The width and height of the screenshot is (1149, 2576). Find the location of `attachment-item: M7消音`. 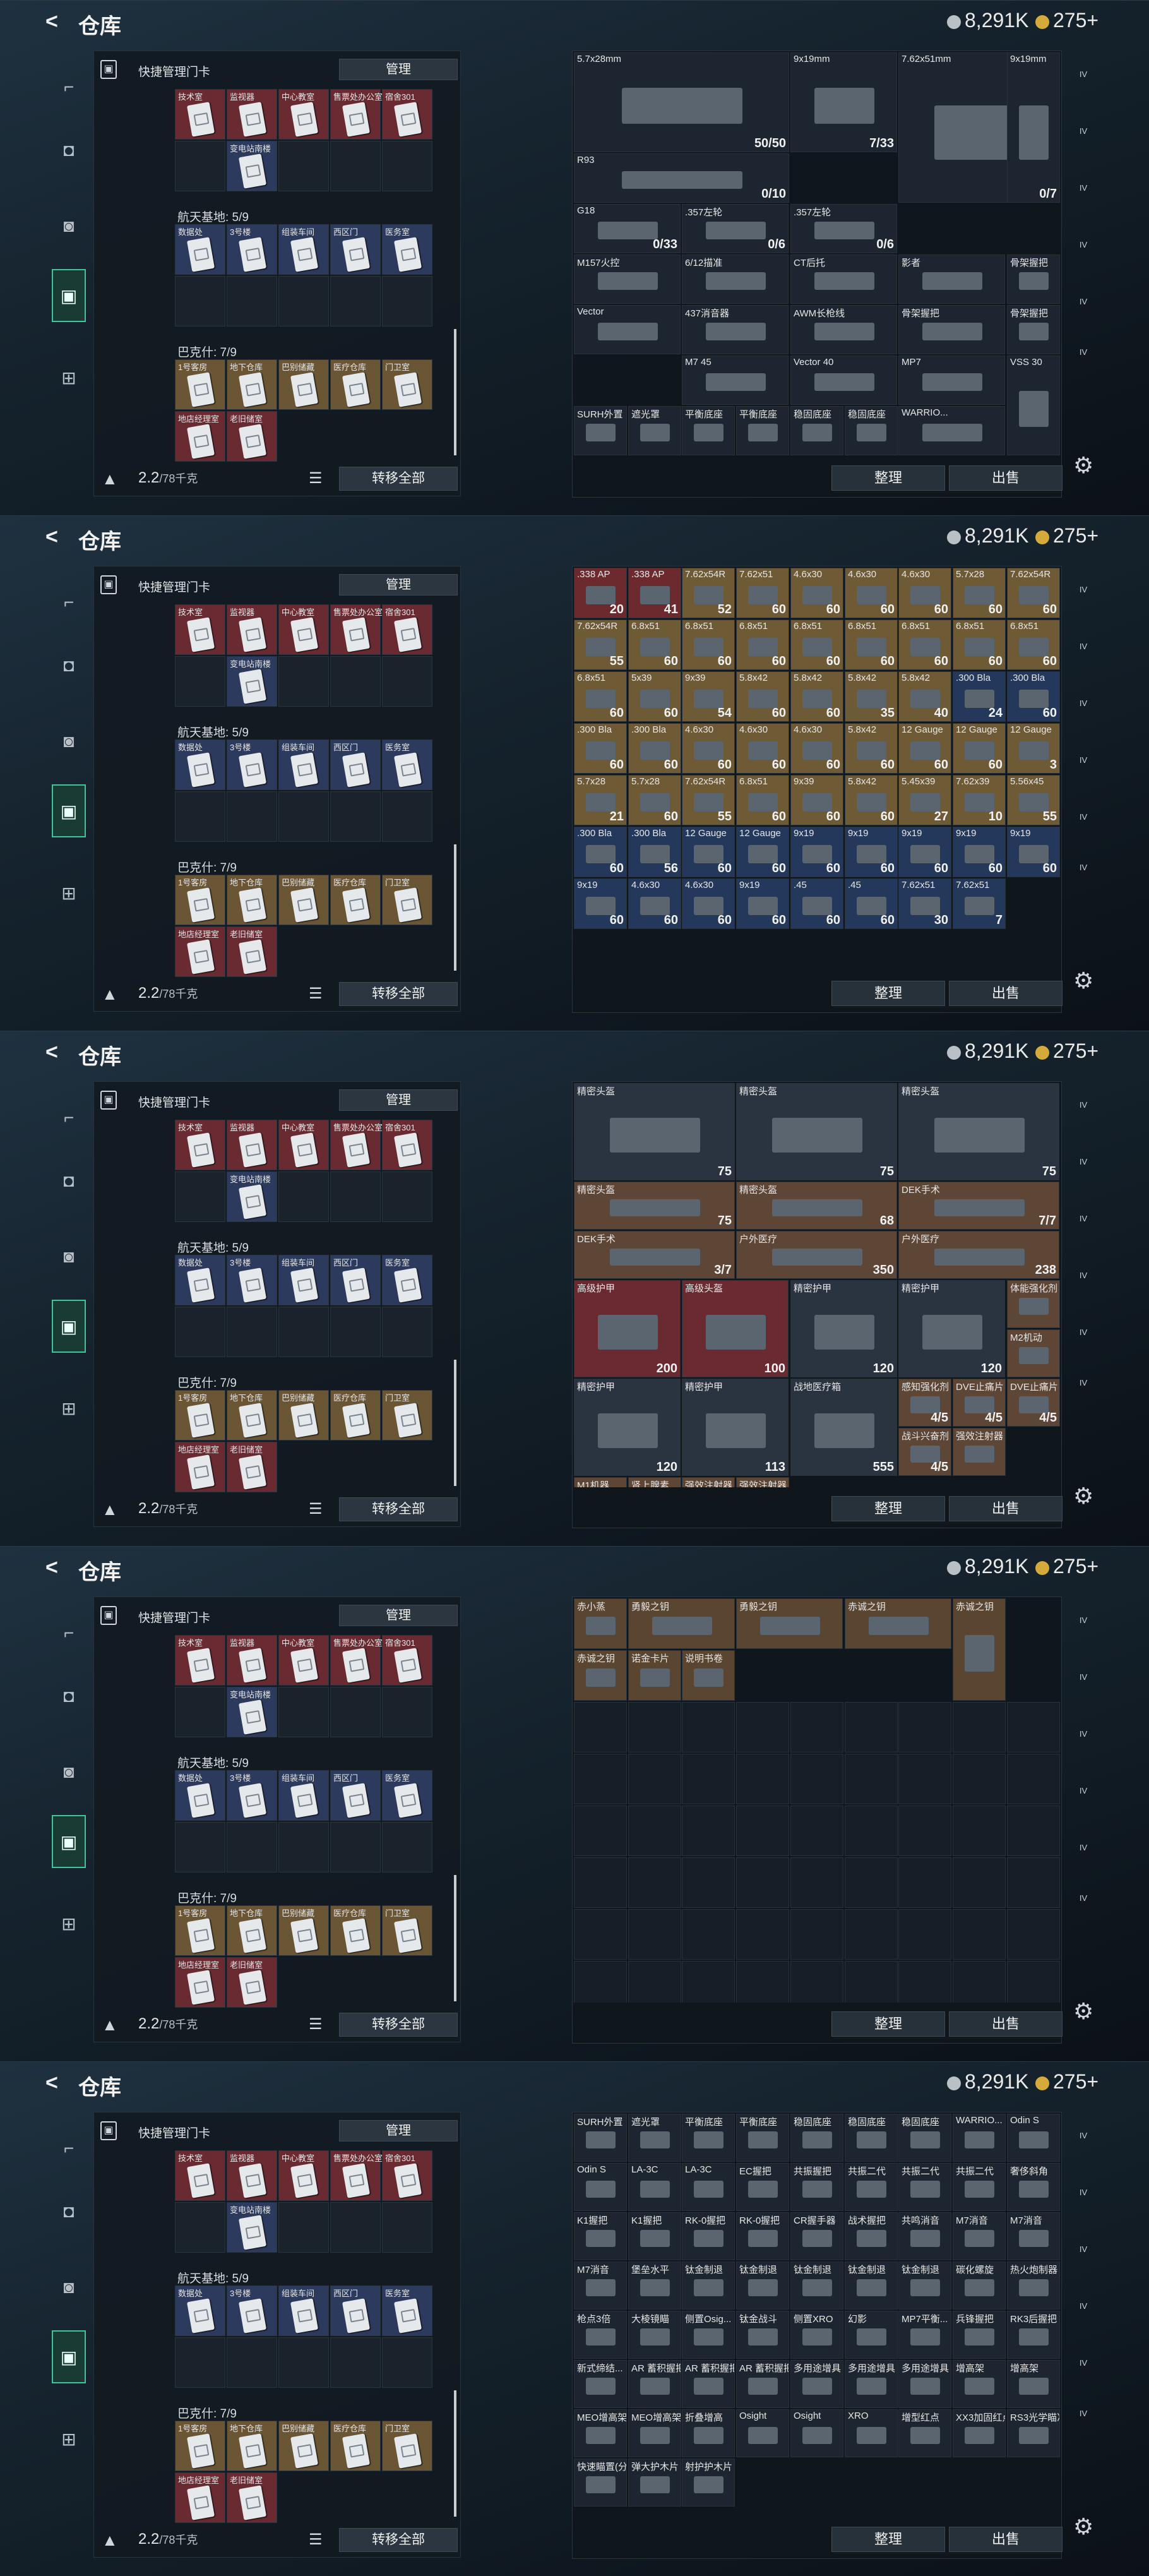

attachment-item: M7消音 is located at coordinates (1033, 2236).